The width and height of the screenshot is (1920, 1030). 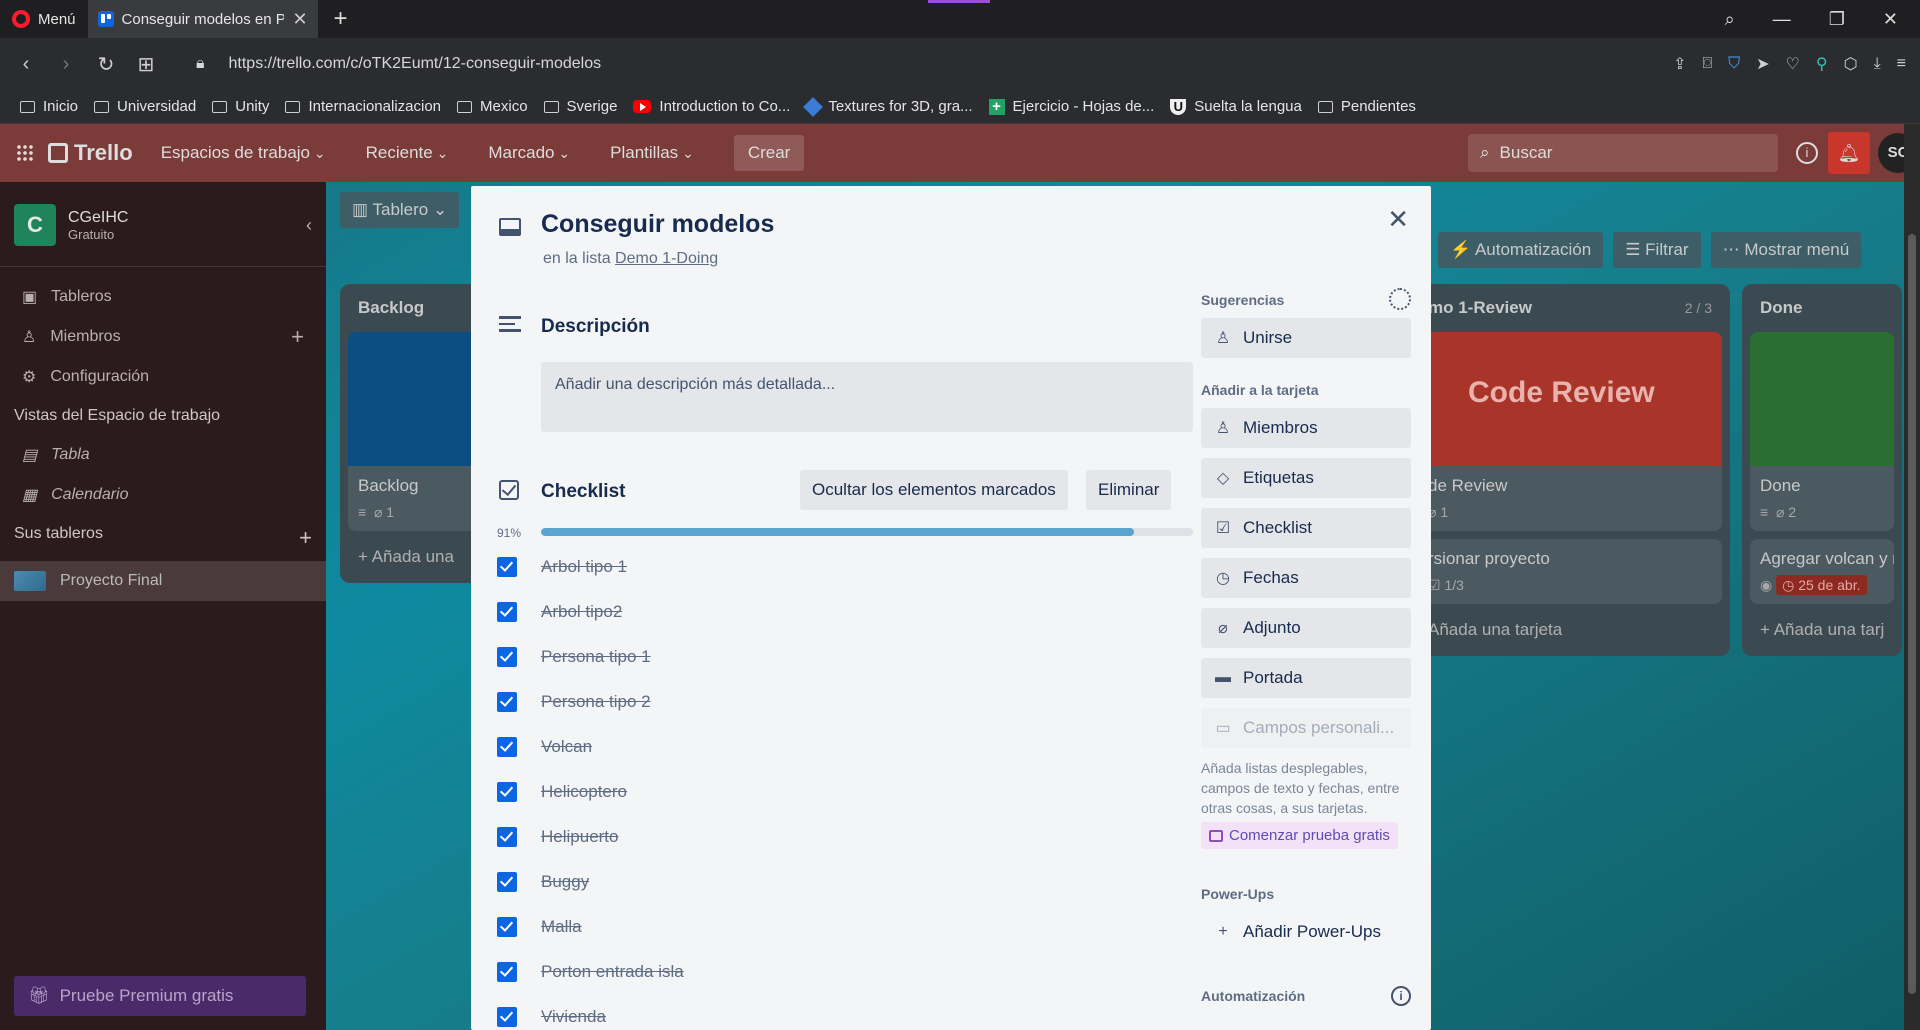 I want to click on cover-button: ▬ Portada, so click(x=1306, y=678).